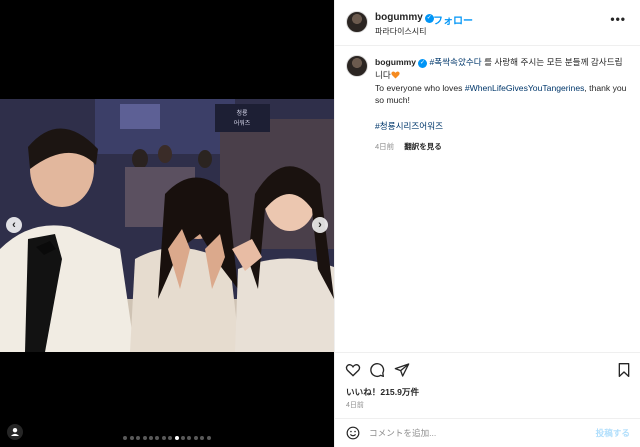 The height and width of the screenshot is (447, 640). What do you see at coordinates (395, 75) in the screenshot?
I see `orange-heart-emoji-icon` at bounding box center [395, 75].